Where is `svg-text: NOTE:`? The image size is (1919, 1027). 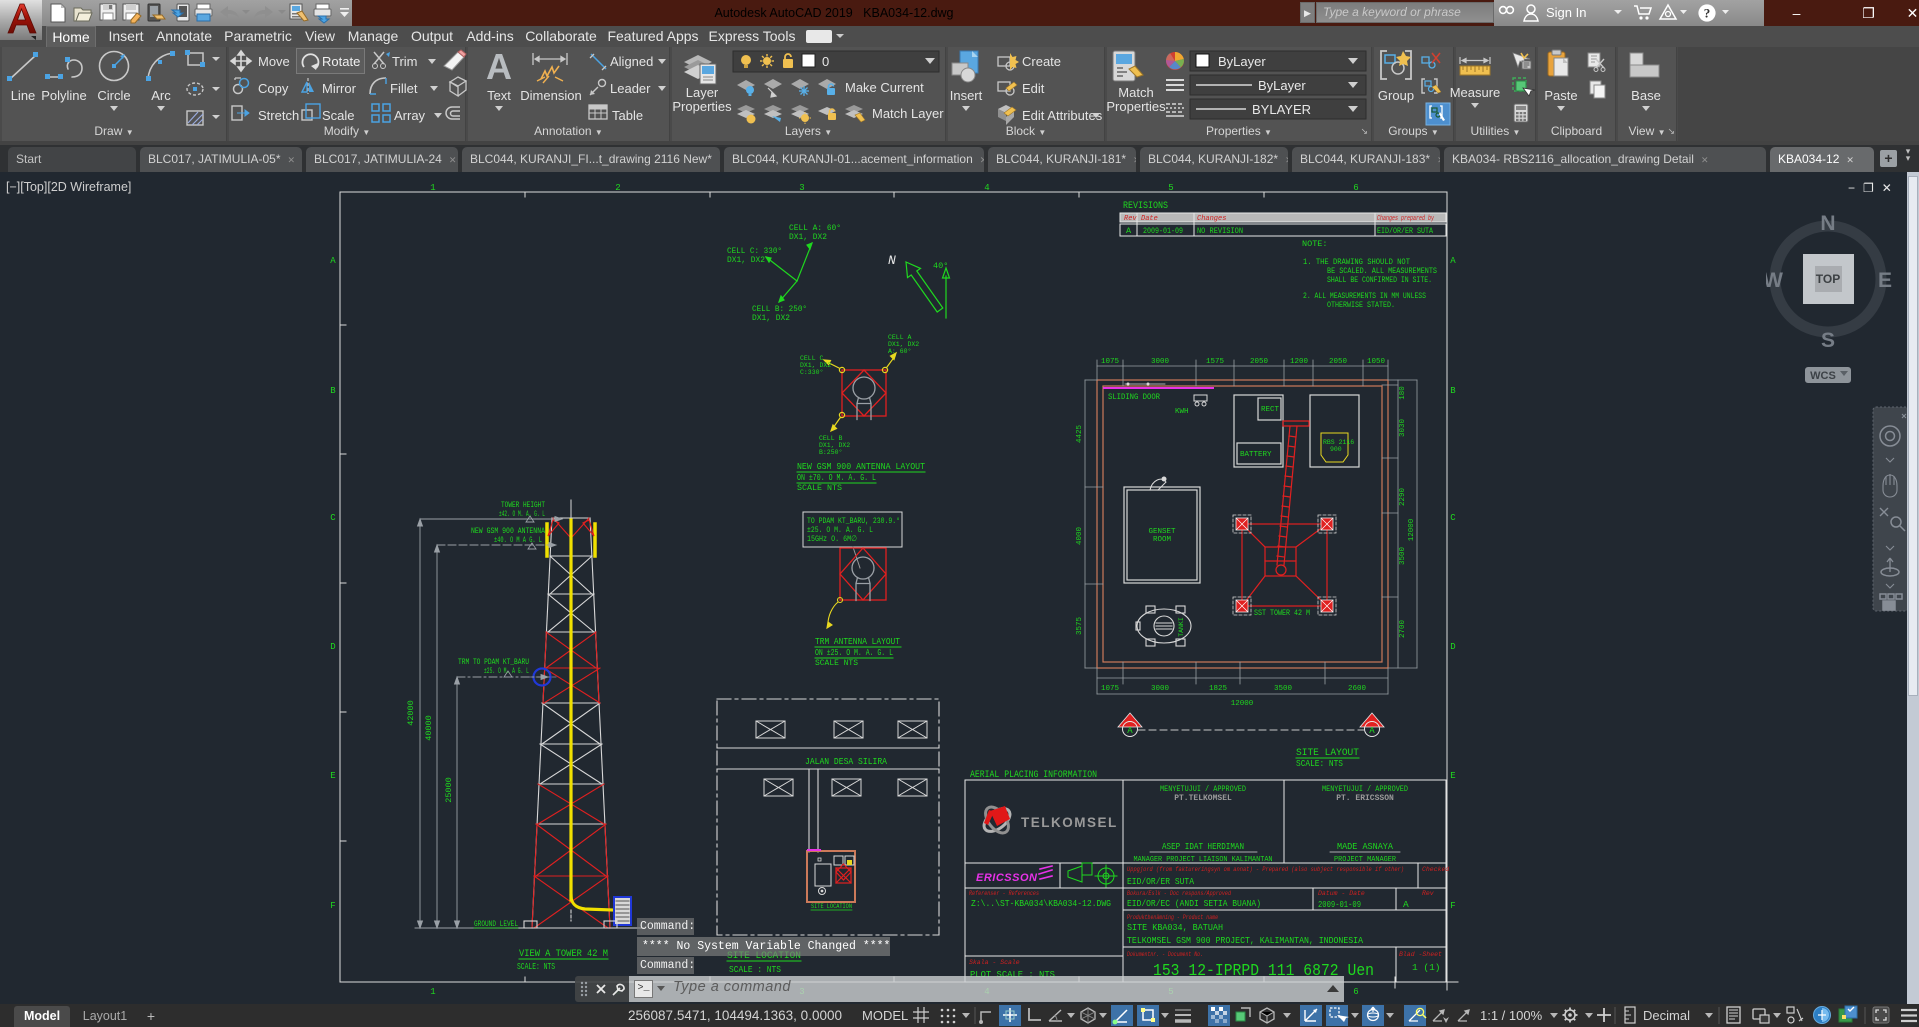 svg-text: NOTE: is located at coordinates (1315, 244).